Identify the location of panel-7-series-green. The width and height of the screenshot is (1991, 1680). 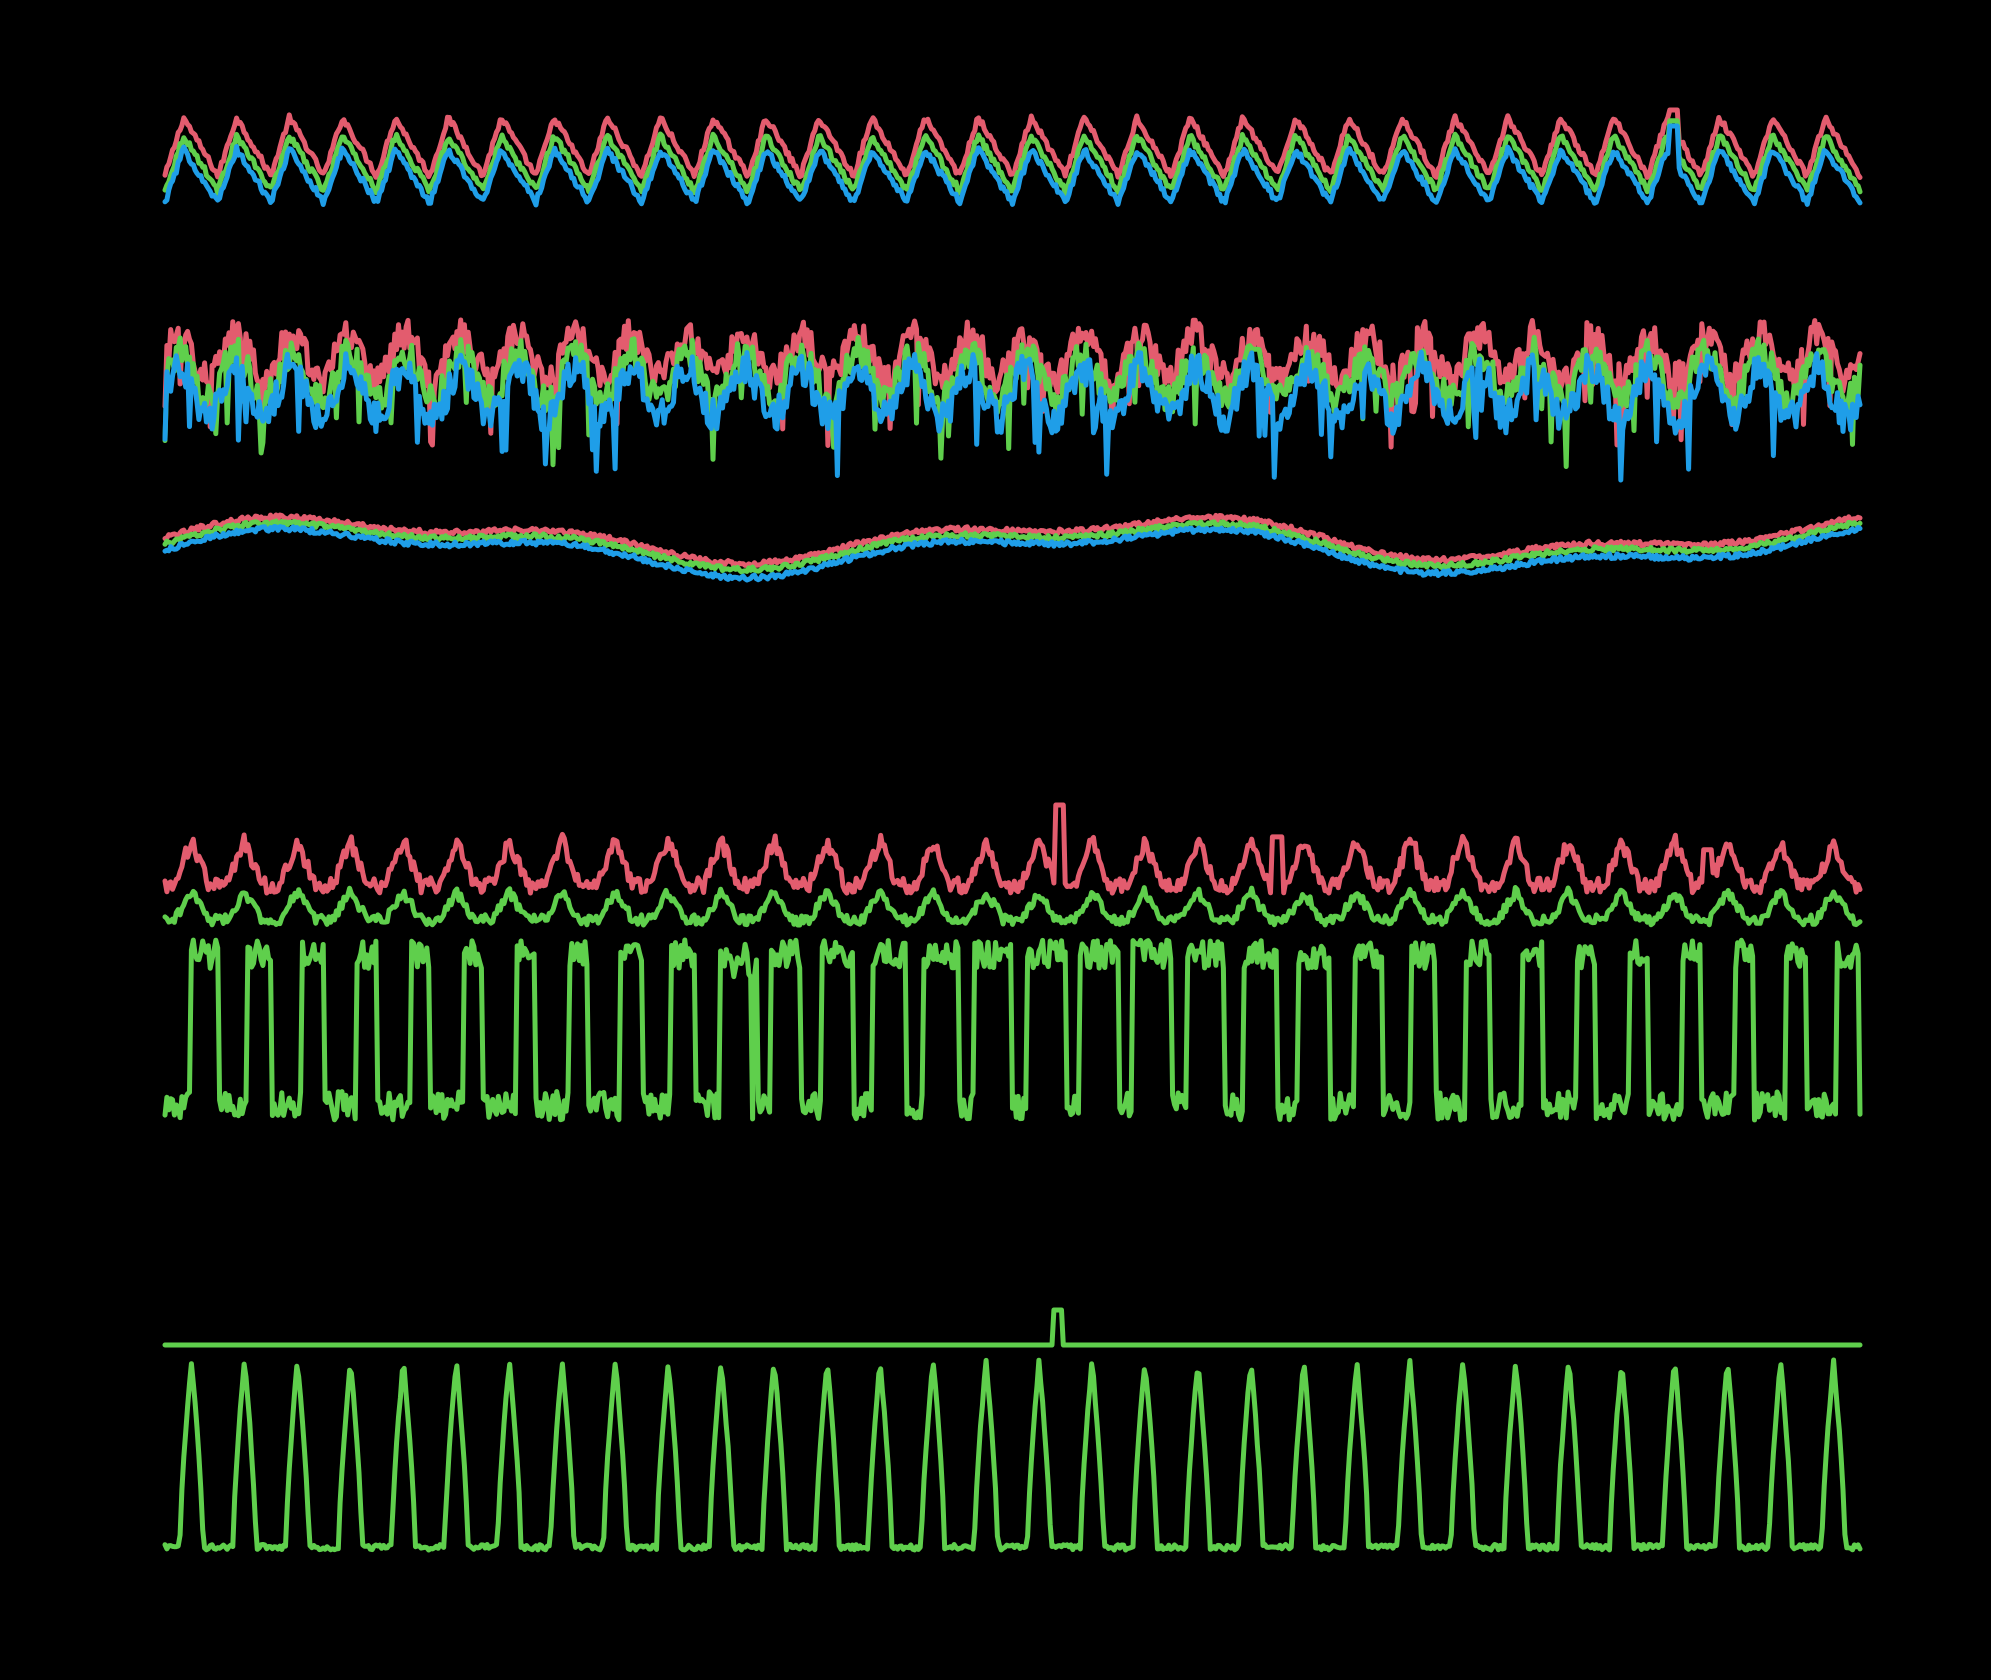
(1012, 1455).